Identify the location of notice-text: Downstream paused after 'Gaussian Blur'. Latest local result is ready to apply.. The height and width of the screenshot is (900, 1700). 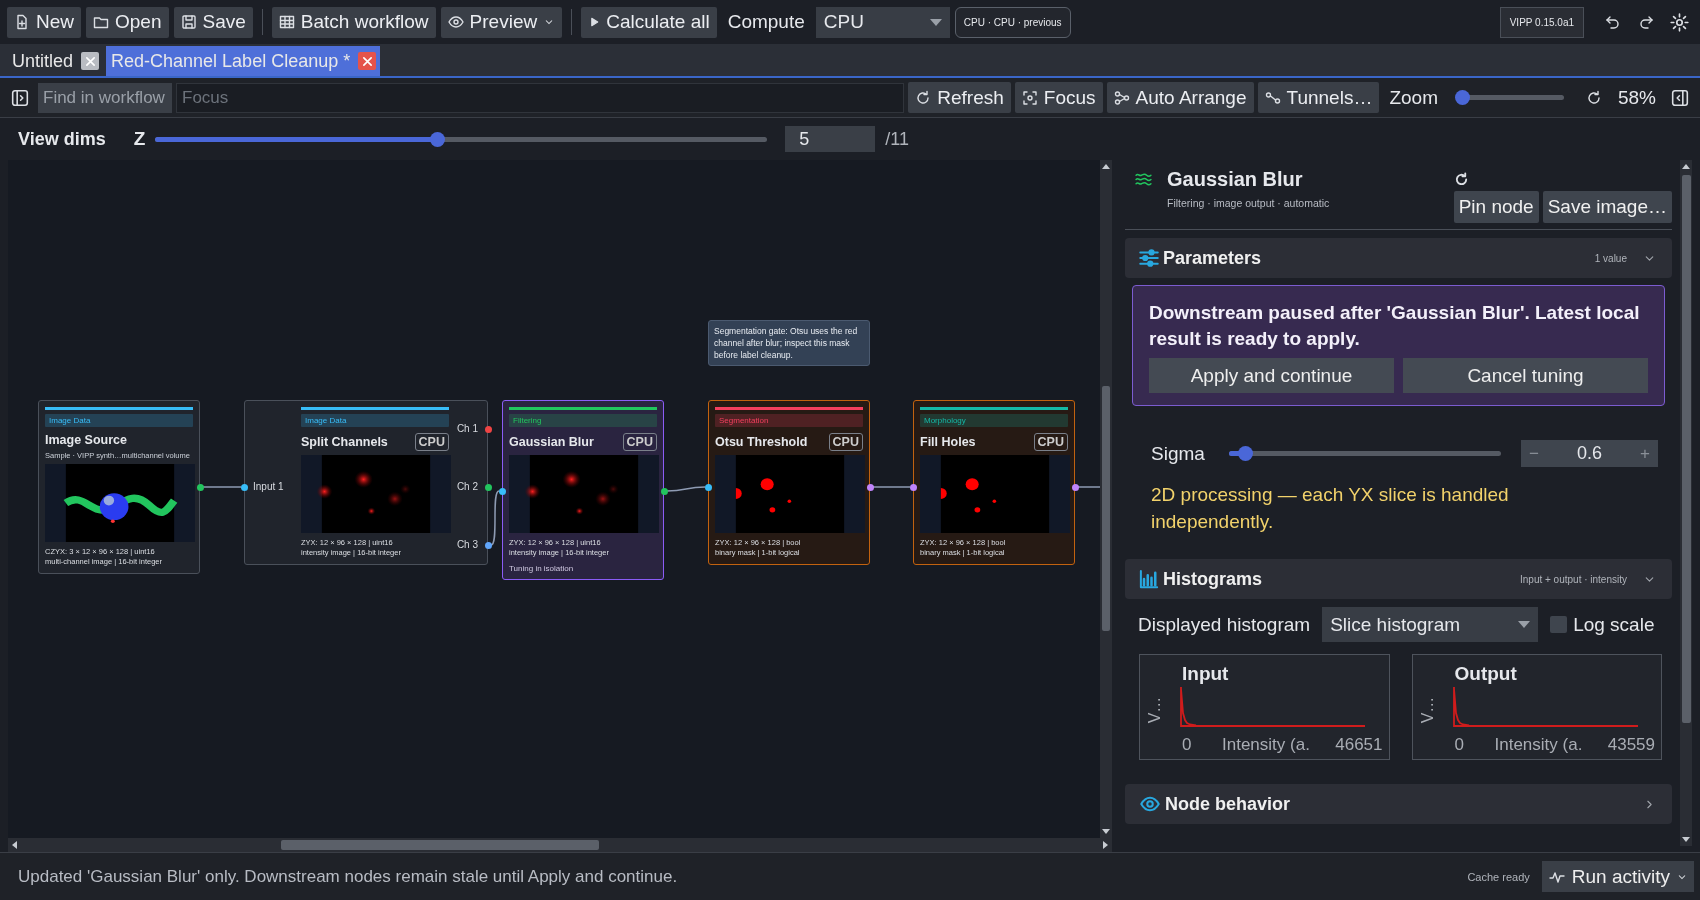
(1395, 326).